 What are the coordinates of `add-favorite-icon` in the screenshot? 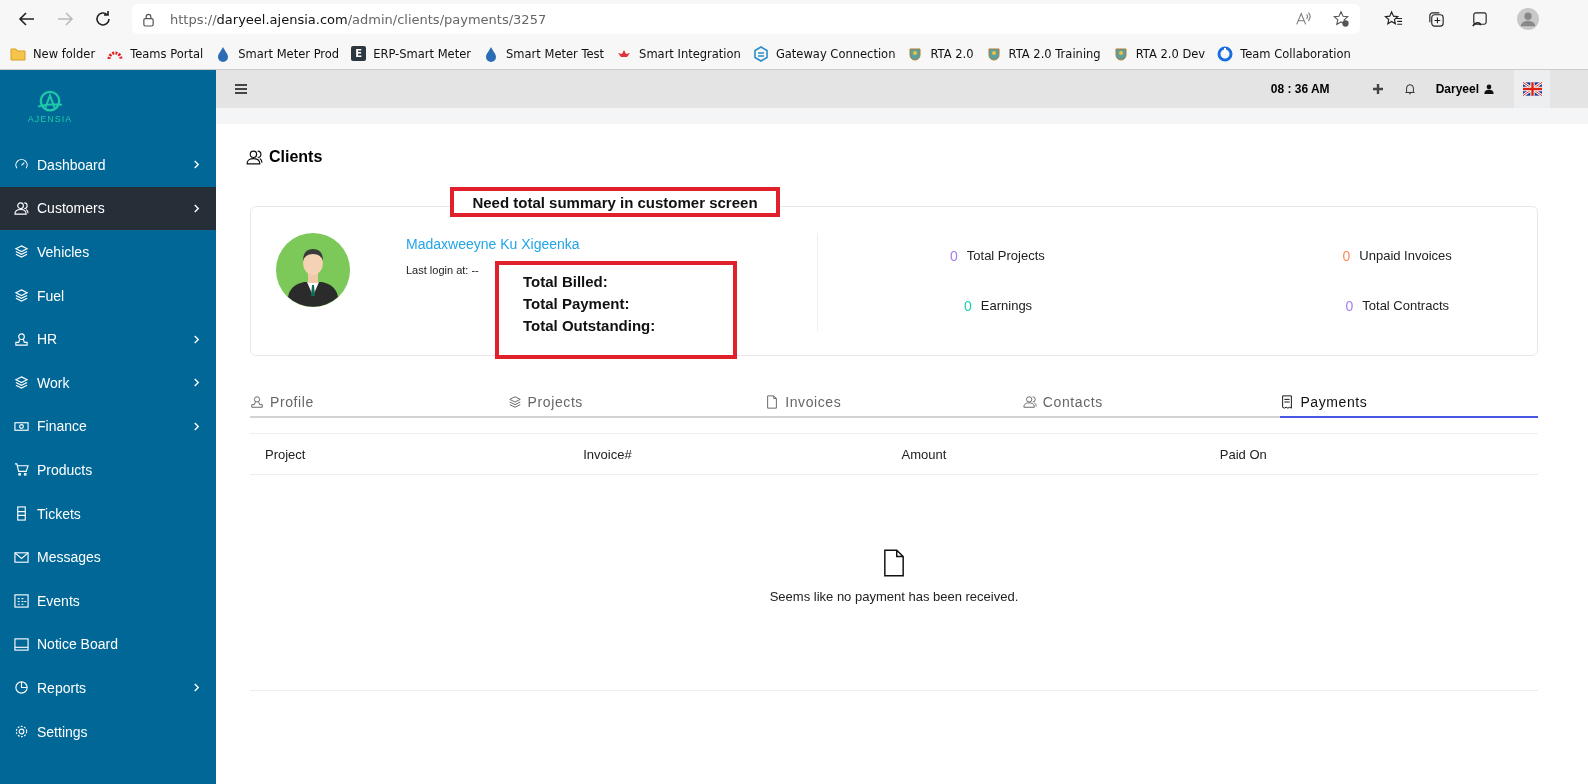 It's located at (1341, 19).